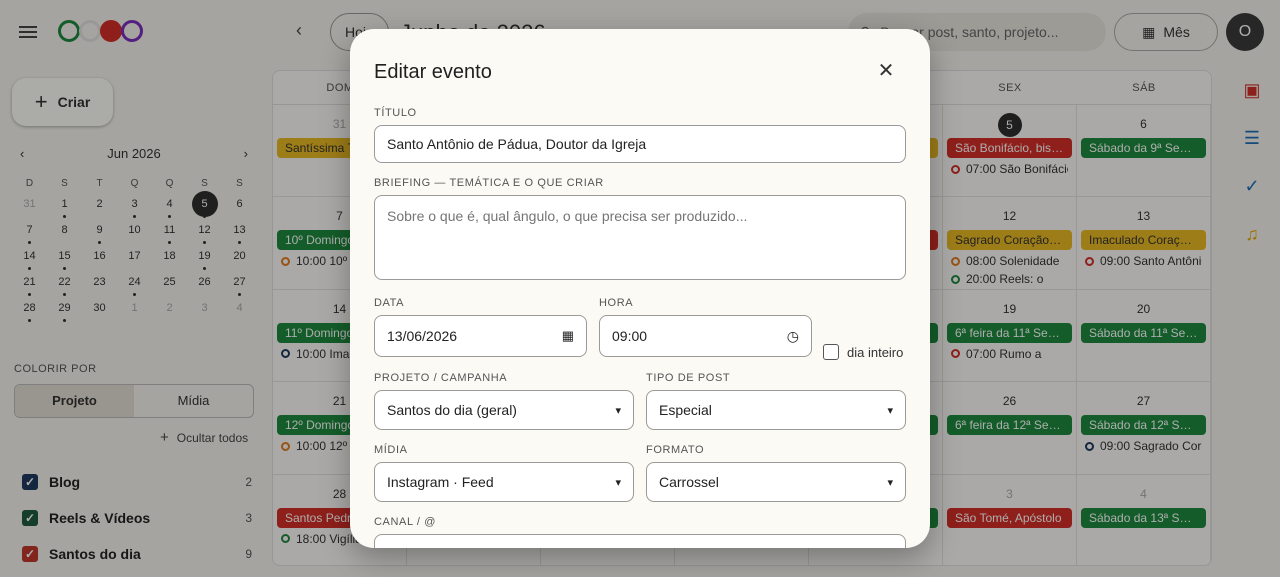 The image size is (1280, 577). I want to click on format-value: Carrossel, so click(689, 482).